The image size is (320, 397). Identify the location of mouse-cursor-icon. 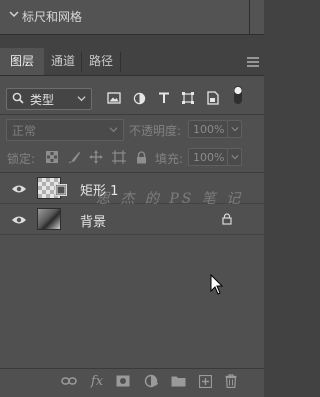
(217, 284).